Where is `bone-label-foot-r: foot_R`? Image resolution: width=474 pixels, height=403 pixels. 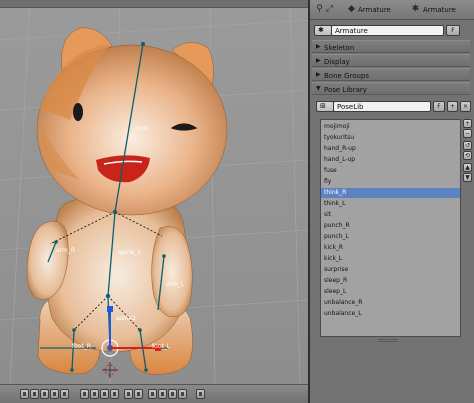 bone-label-foot-r: foot_R is located at coordinates (81, 346).